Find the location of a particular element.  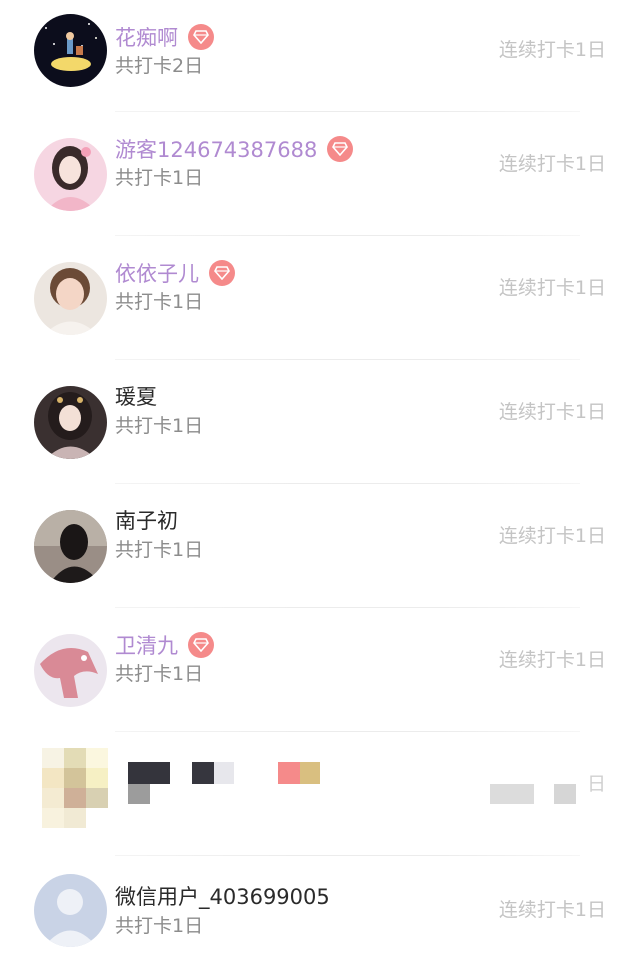

pixelated-streak is located at coordinates (535, 795).